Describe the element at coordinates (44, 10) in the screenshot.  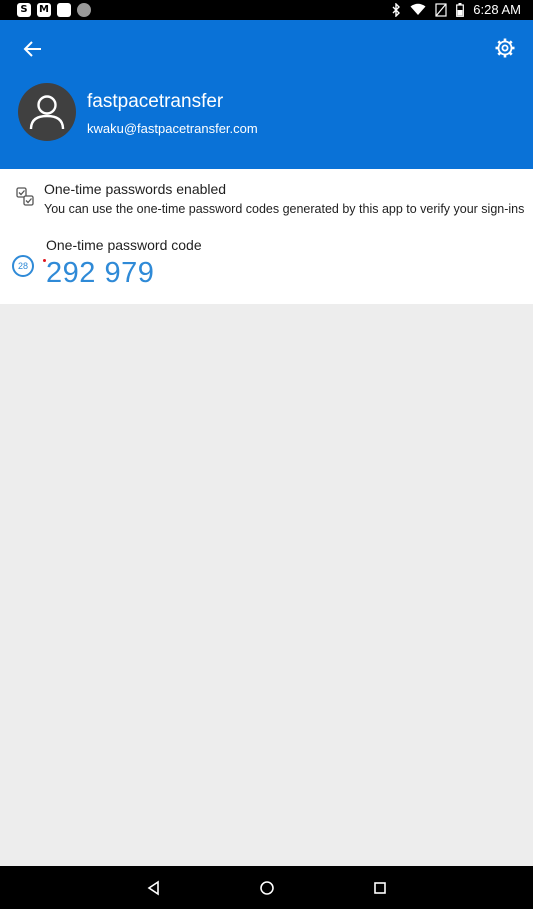
I see `gmail-notification-icon: M` at that location.